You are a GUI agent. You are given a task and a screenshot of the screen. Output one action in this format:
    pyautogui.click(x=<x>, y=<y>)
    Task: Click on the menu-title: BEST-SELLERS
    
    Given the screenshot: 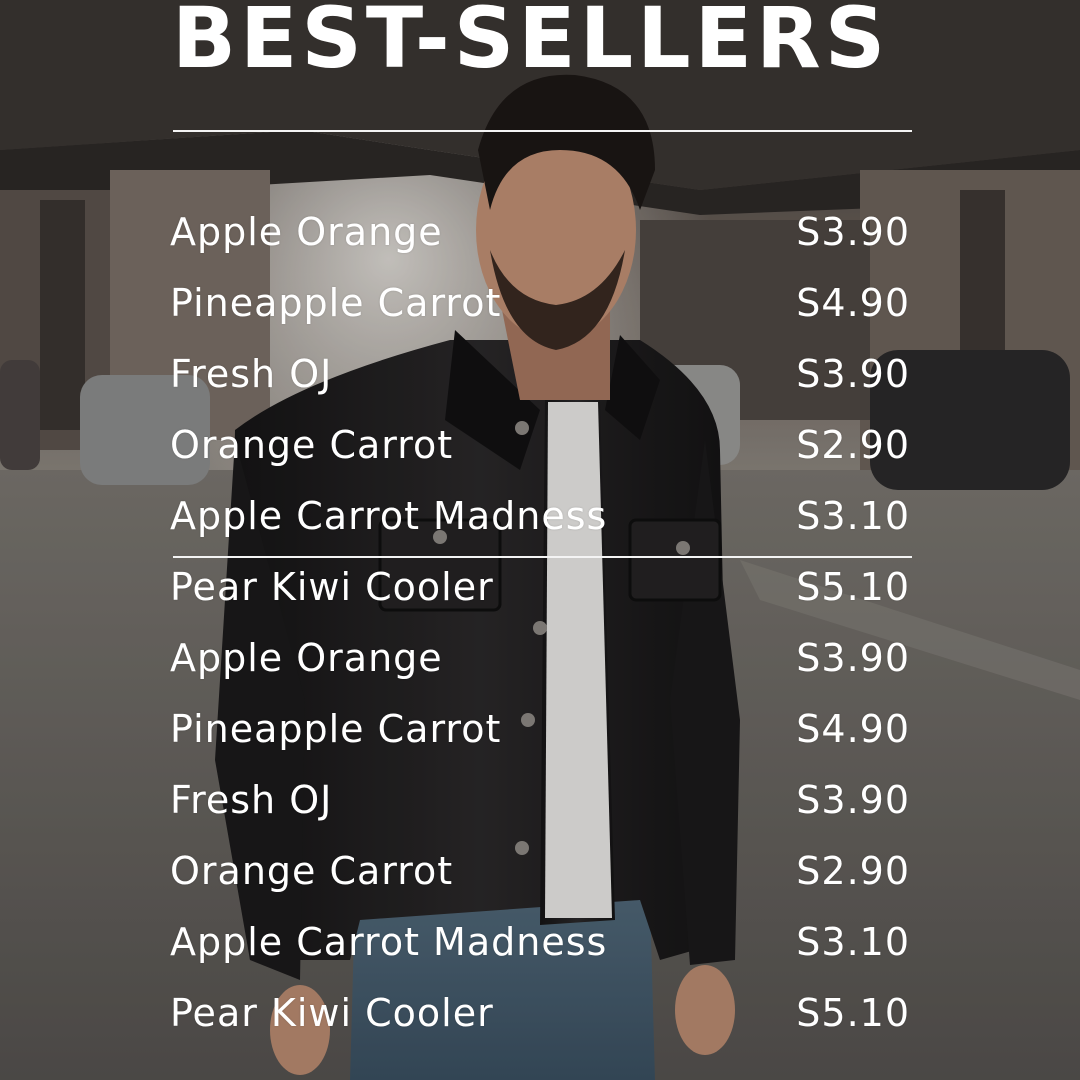 What is the action you would take?
    pyautogui.click(x=531, y=43)
    